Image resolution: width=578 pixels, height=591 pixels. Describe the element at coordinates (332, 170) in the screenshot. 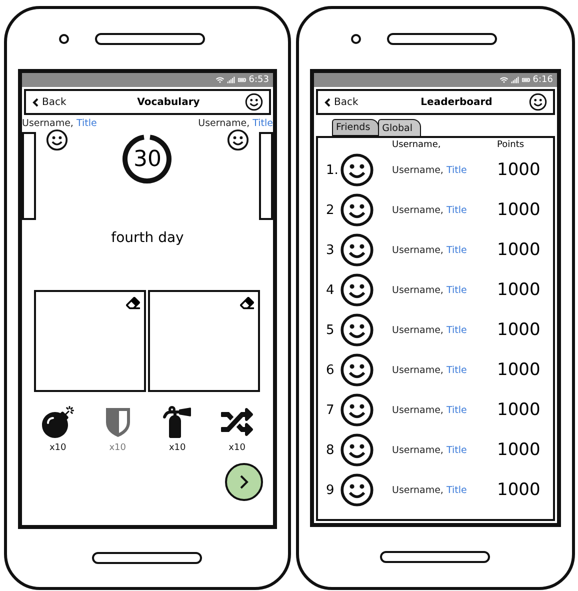

I see `rank-number: 1.` at that location.